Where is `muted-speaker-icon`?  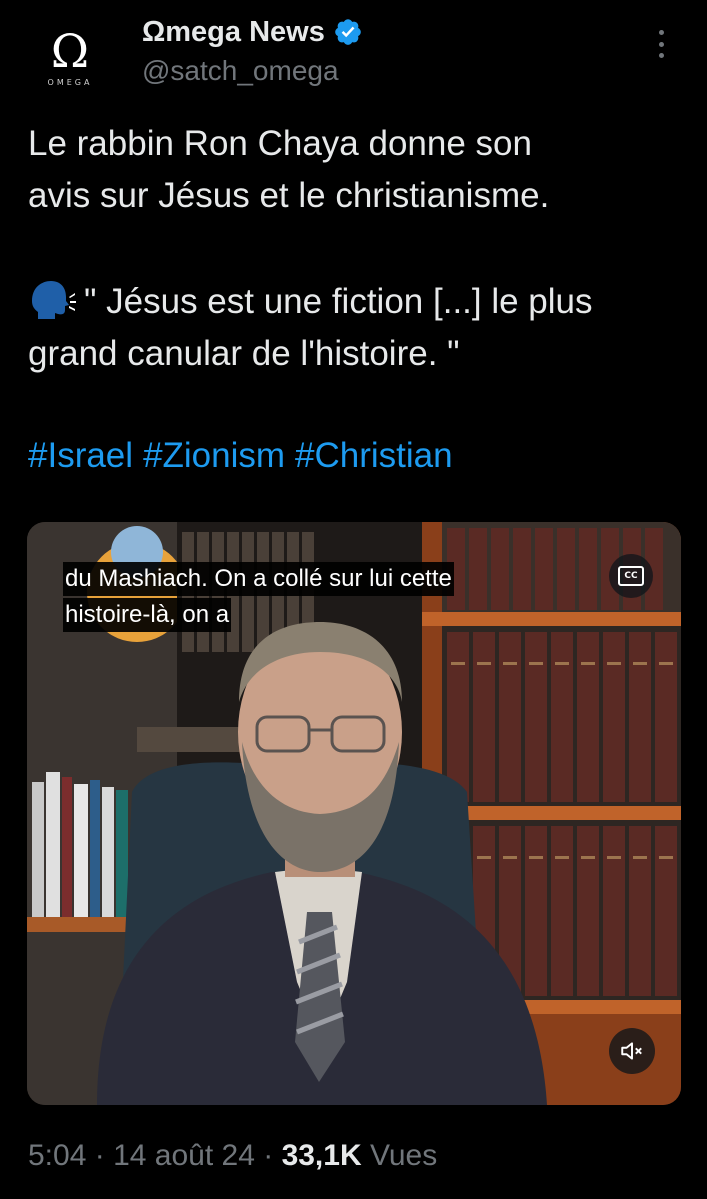
muted-speaker-icon is located at coordinates (631, 1051).